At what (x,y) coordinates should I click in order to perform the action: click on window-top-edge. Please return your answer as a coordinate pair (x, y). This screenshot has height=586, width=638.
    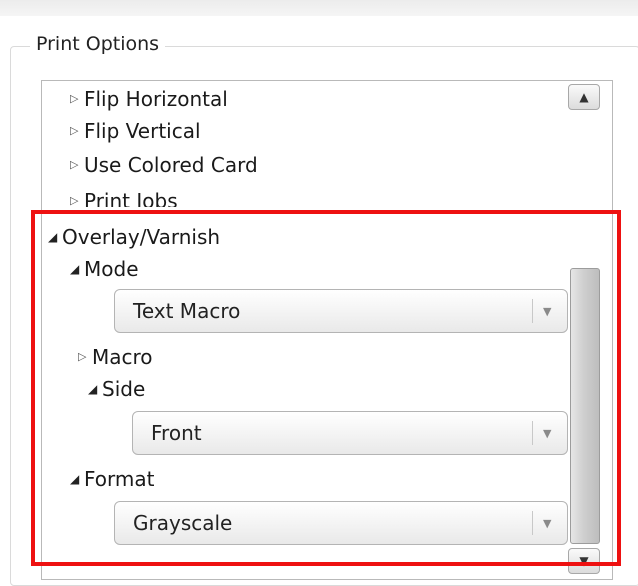
    Looking at the image, I should click on (319, 8).